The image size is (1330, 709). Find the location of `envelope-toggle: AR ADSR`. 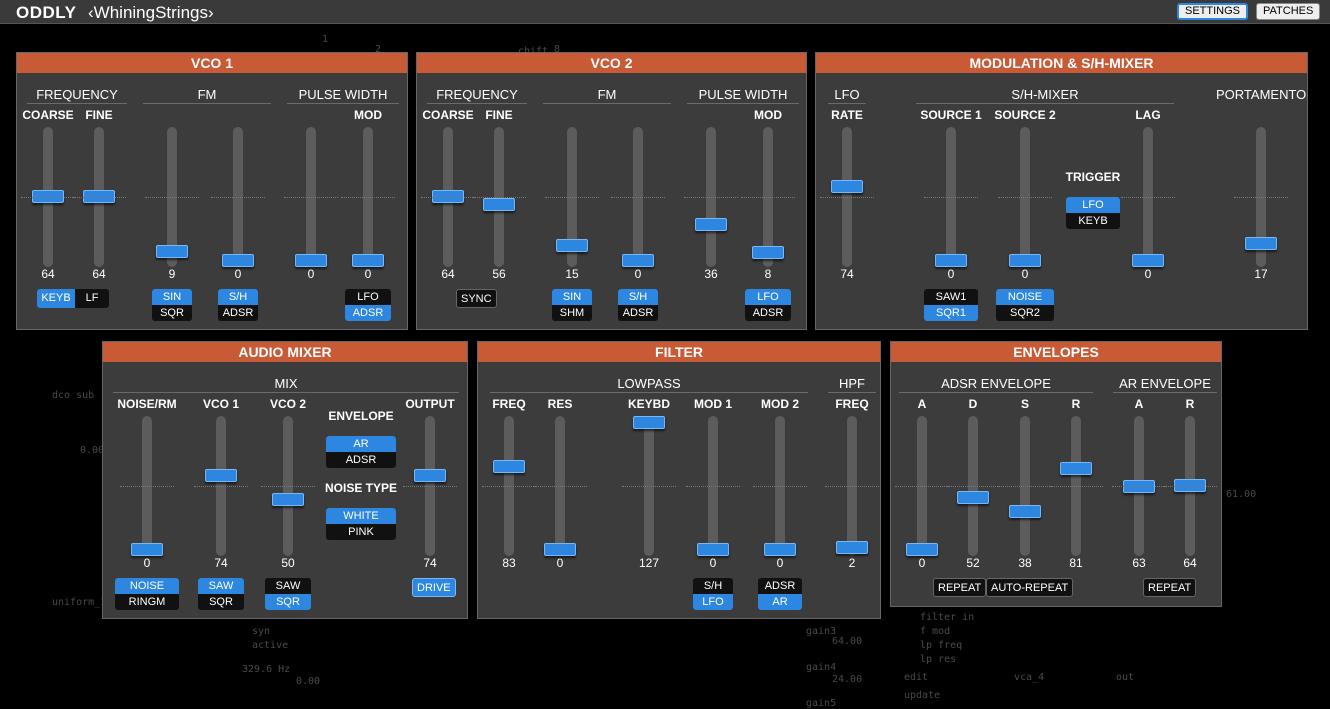

envelope-toggle: AR ADSR is located at coordinates (361, 452).